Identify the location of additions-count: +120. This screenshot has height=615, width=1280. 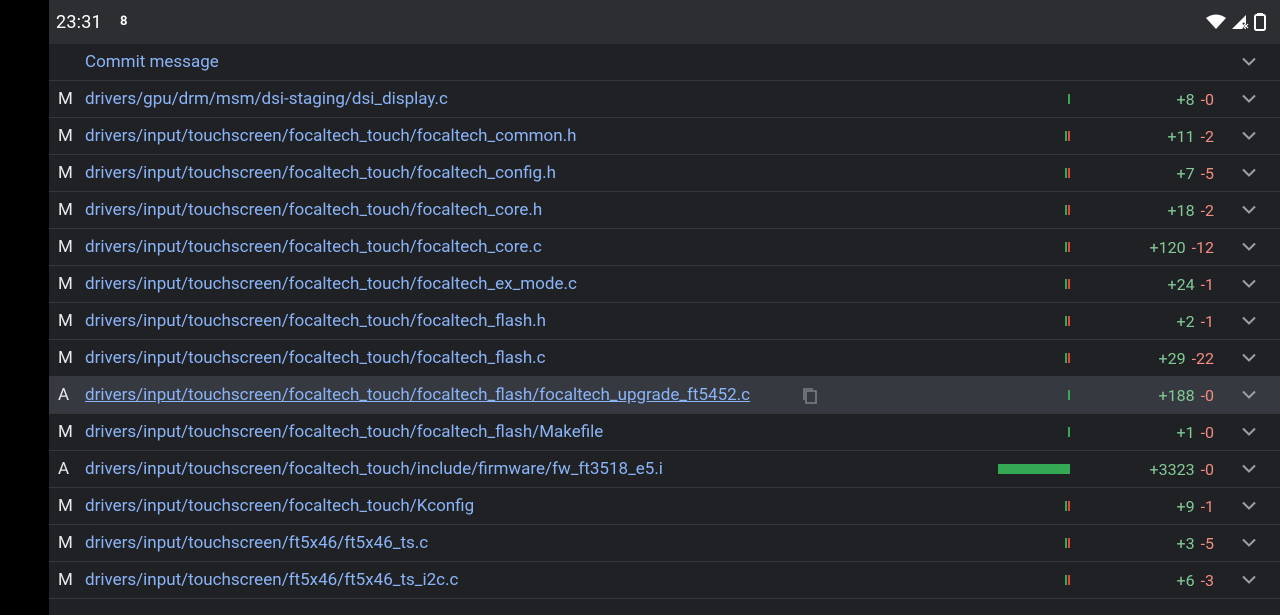
(1167, 247).